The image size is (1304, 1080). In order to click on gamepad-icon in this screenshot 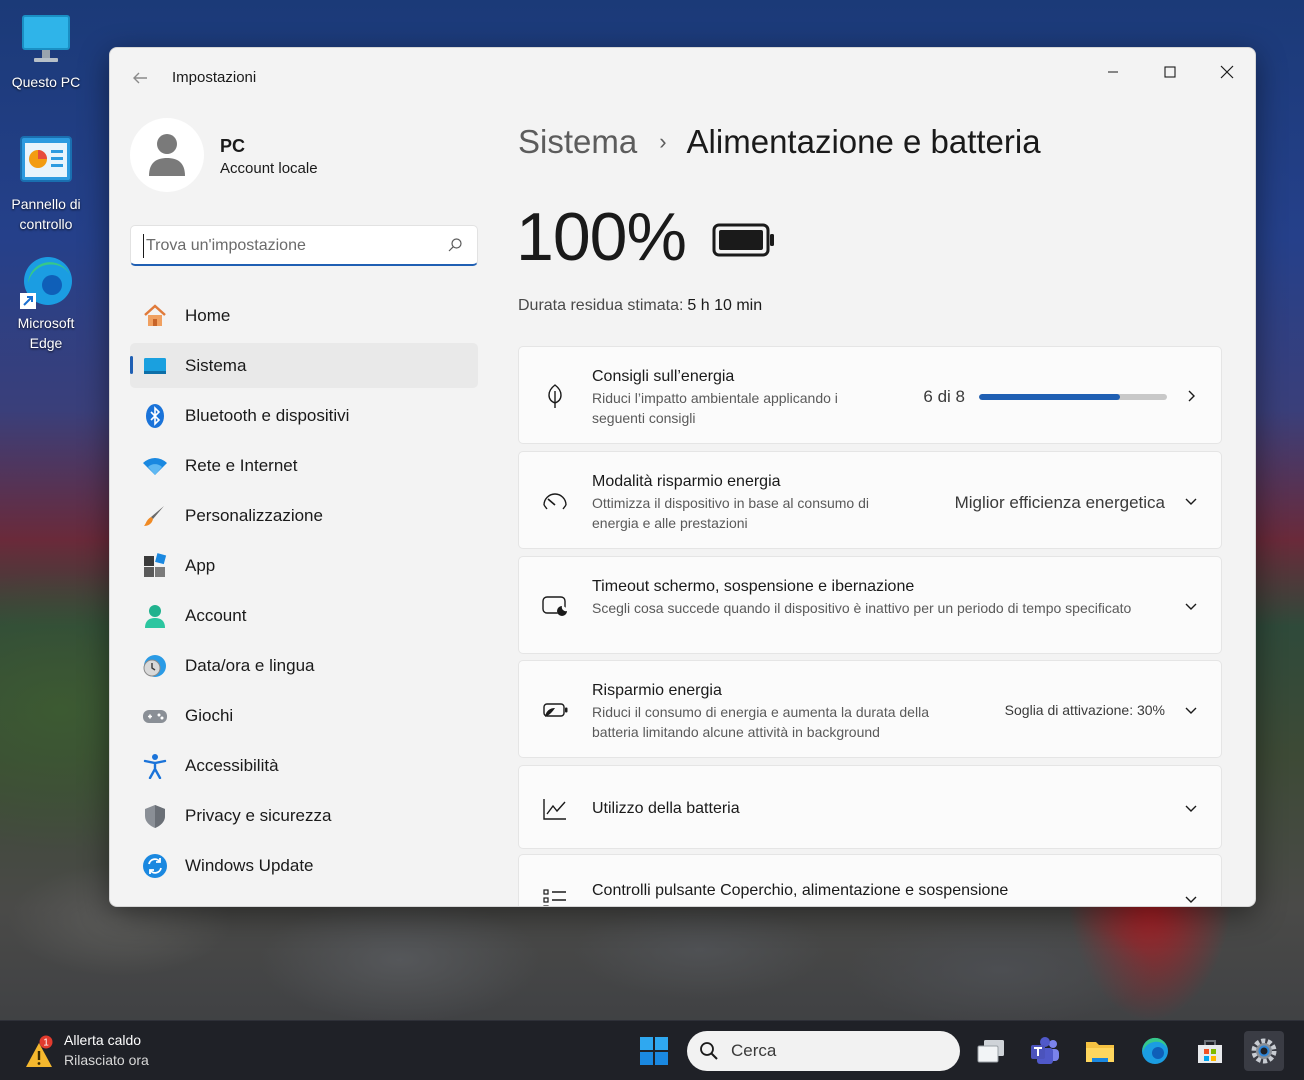, I will do `click(155, 716)`.